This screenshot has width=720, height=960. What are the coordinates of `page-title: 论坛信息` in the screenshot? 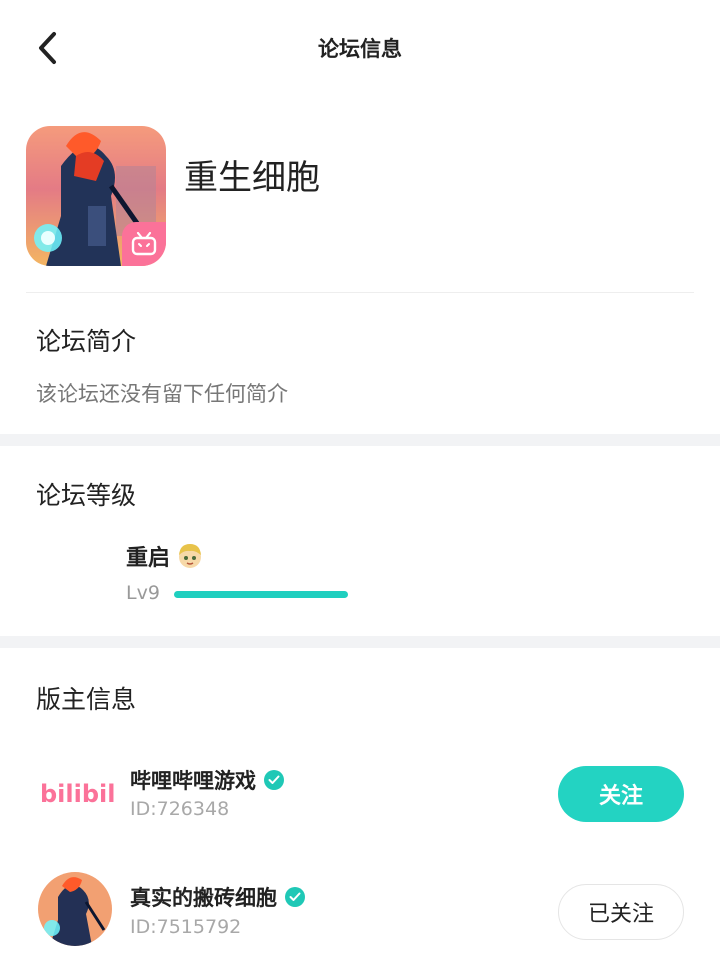 It's located at (360, 49).